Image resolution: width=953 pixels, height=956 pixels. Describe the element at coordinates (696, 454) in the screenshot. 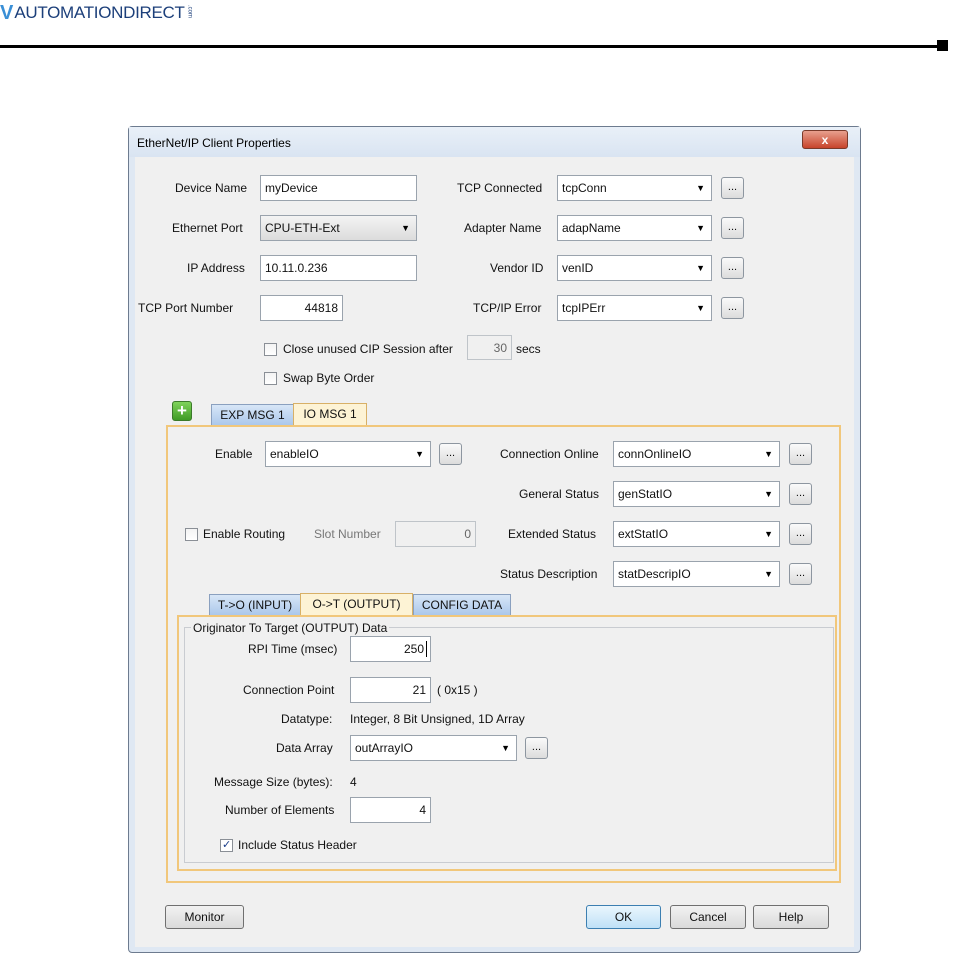

I see `connection-online-select: connOnlineIO ▼` at that location.